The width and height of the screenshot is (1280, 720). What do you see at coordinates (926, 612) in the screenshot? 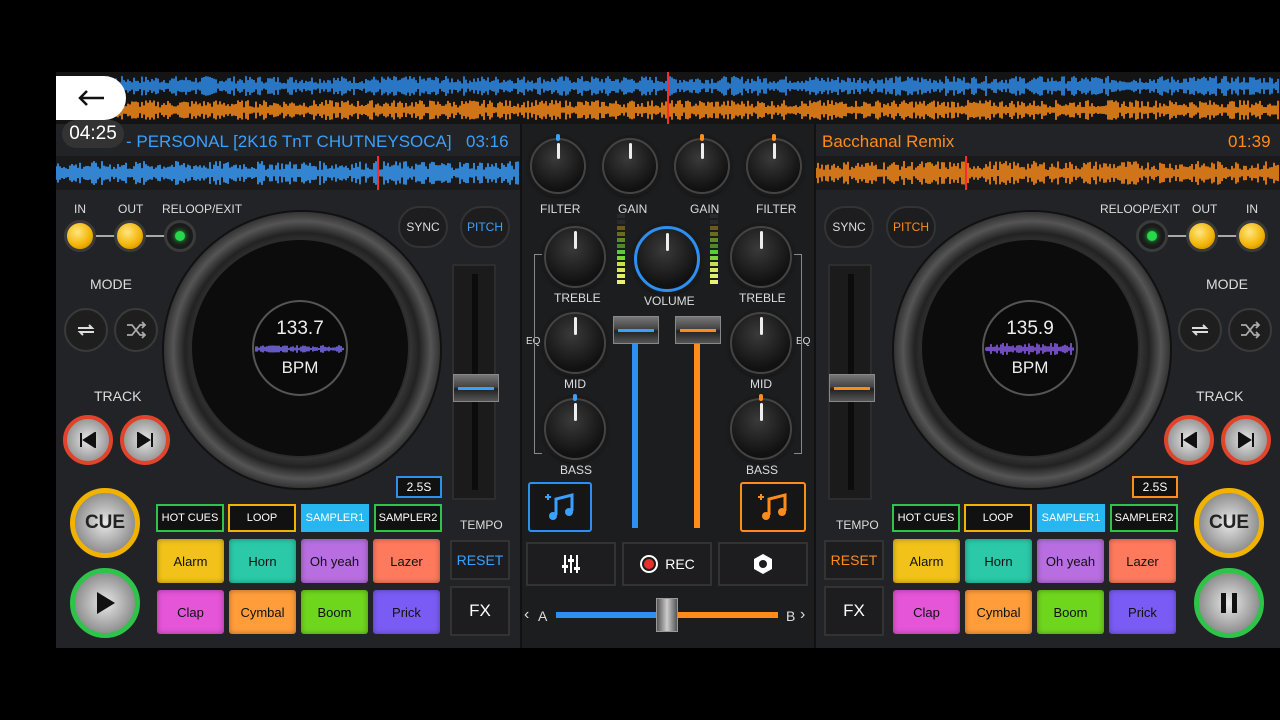
I see `right-pad-clap: Clap` at bounding box center [926, 612].